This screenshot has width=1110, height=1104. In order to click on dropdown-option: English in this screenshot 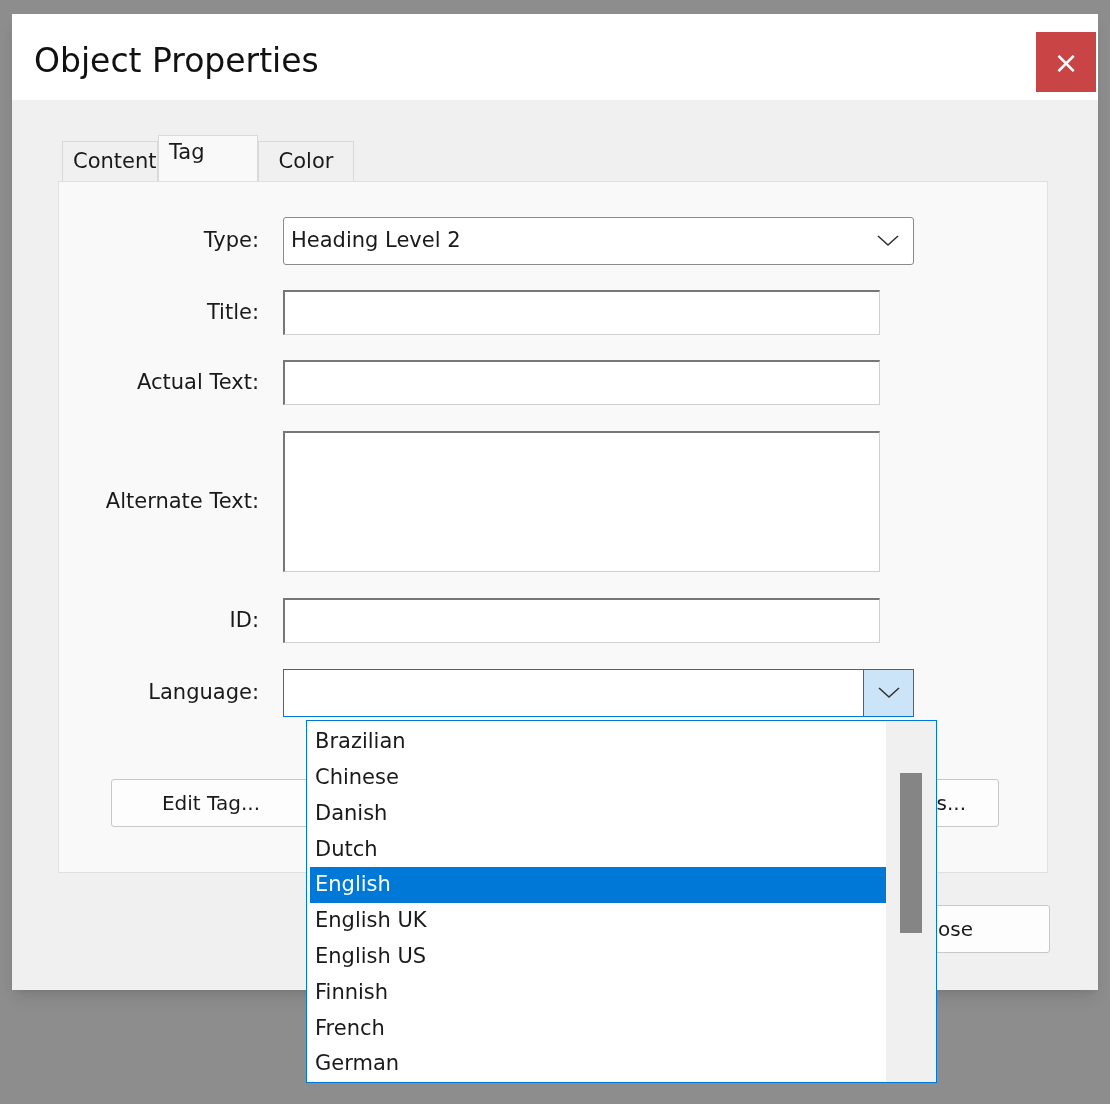, I will do `click(598, 885)`.